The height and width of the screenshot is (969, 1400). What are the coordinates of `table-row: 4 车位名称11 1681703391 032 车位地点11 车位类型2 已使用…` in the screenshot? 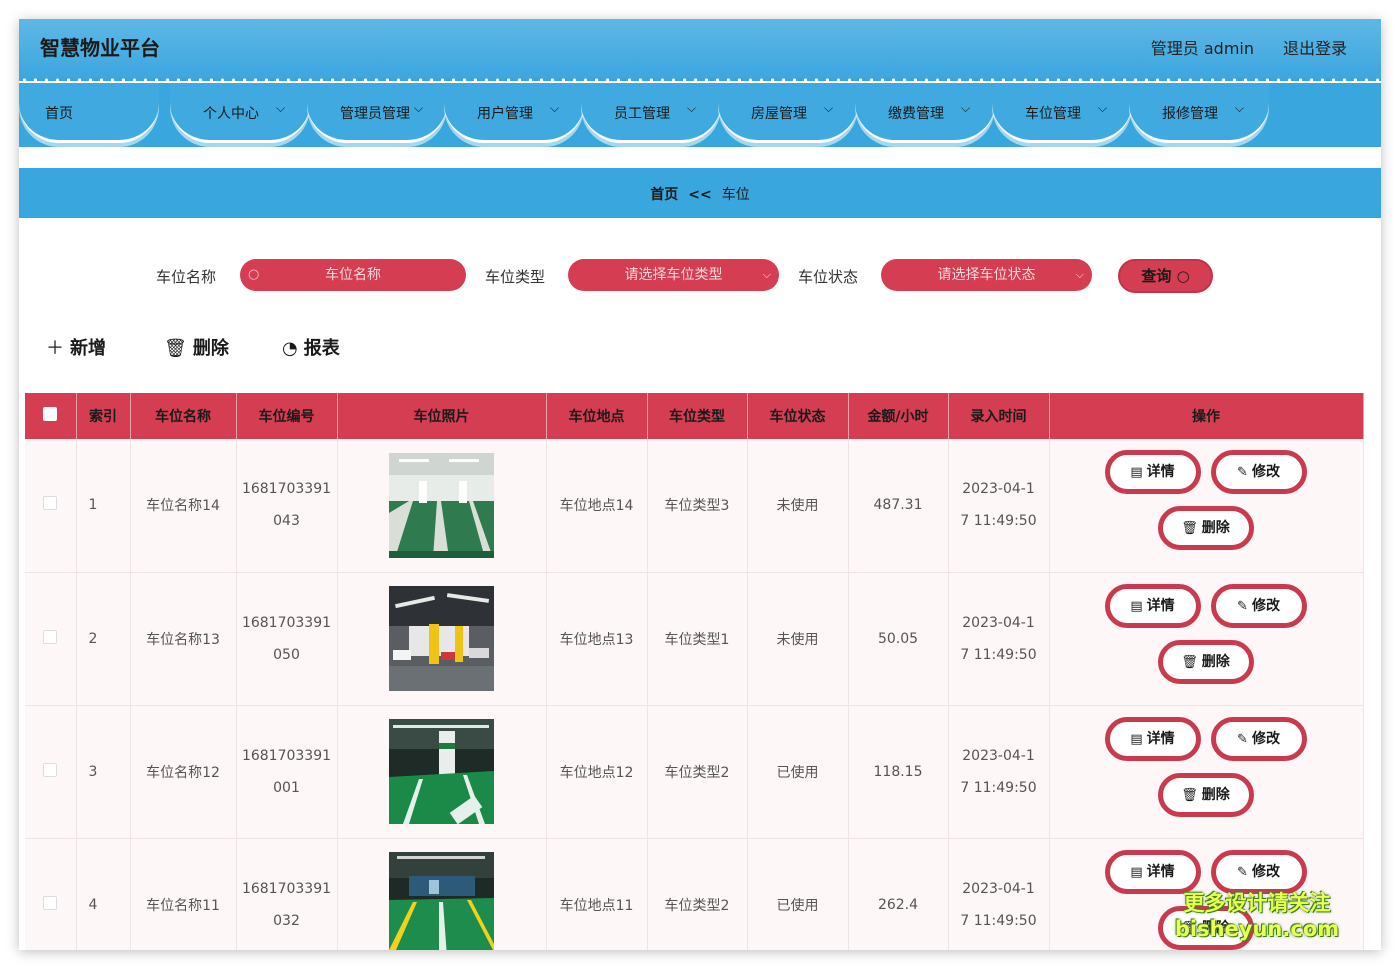 It's located at (694, 894).